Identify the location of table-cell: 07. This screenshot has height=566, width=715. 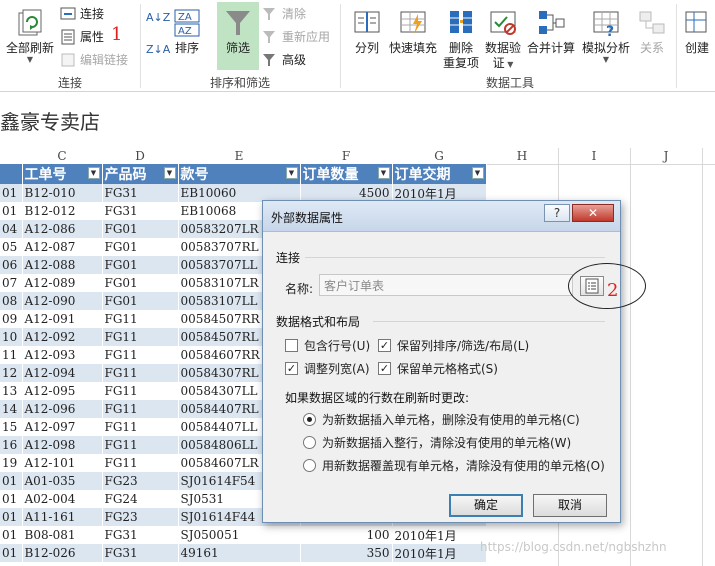
(11, 283).